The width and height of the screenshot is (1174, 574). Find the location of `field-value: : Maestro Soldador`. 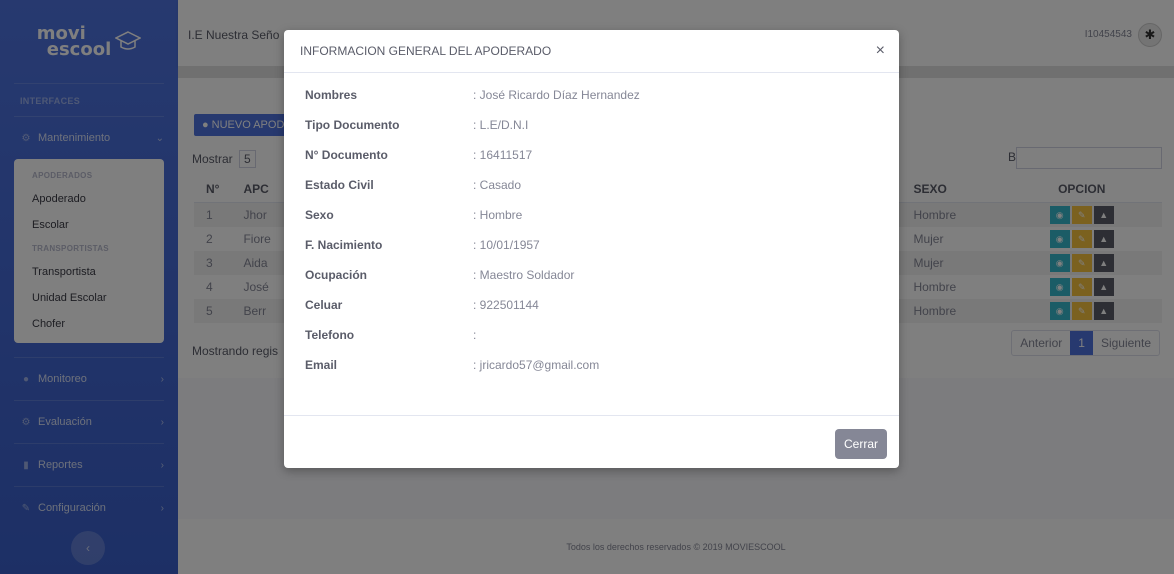

field-value: : Maestro Soldador is located at coordinates (524, 275).